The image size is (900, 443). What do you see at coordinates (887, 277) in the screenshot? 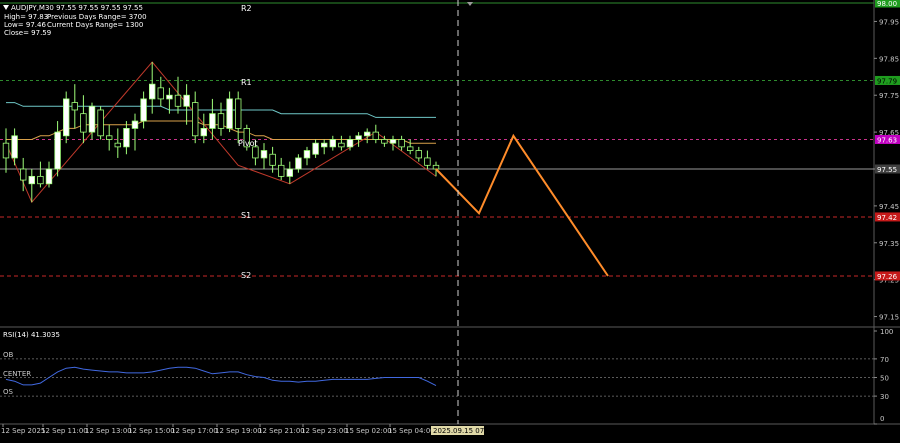
I see `s2-price-tag-text: 97.26` at bounding box center [887, 277].